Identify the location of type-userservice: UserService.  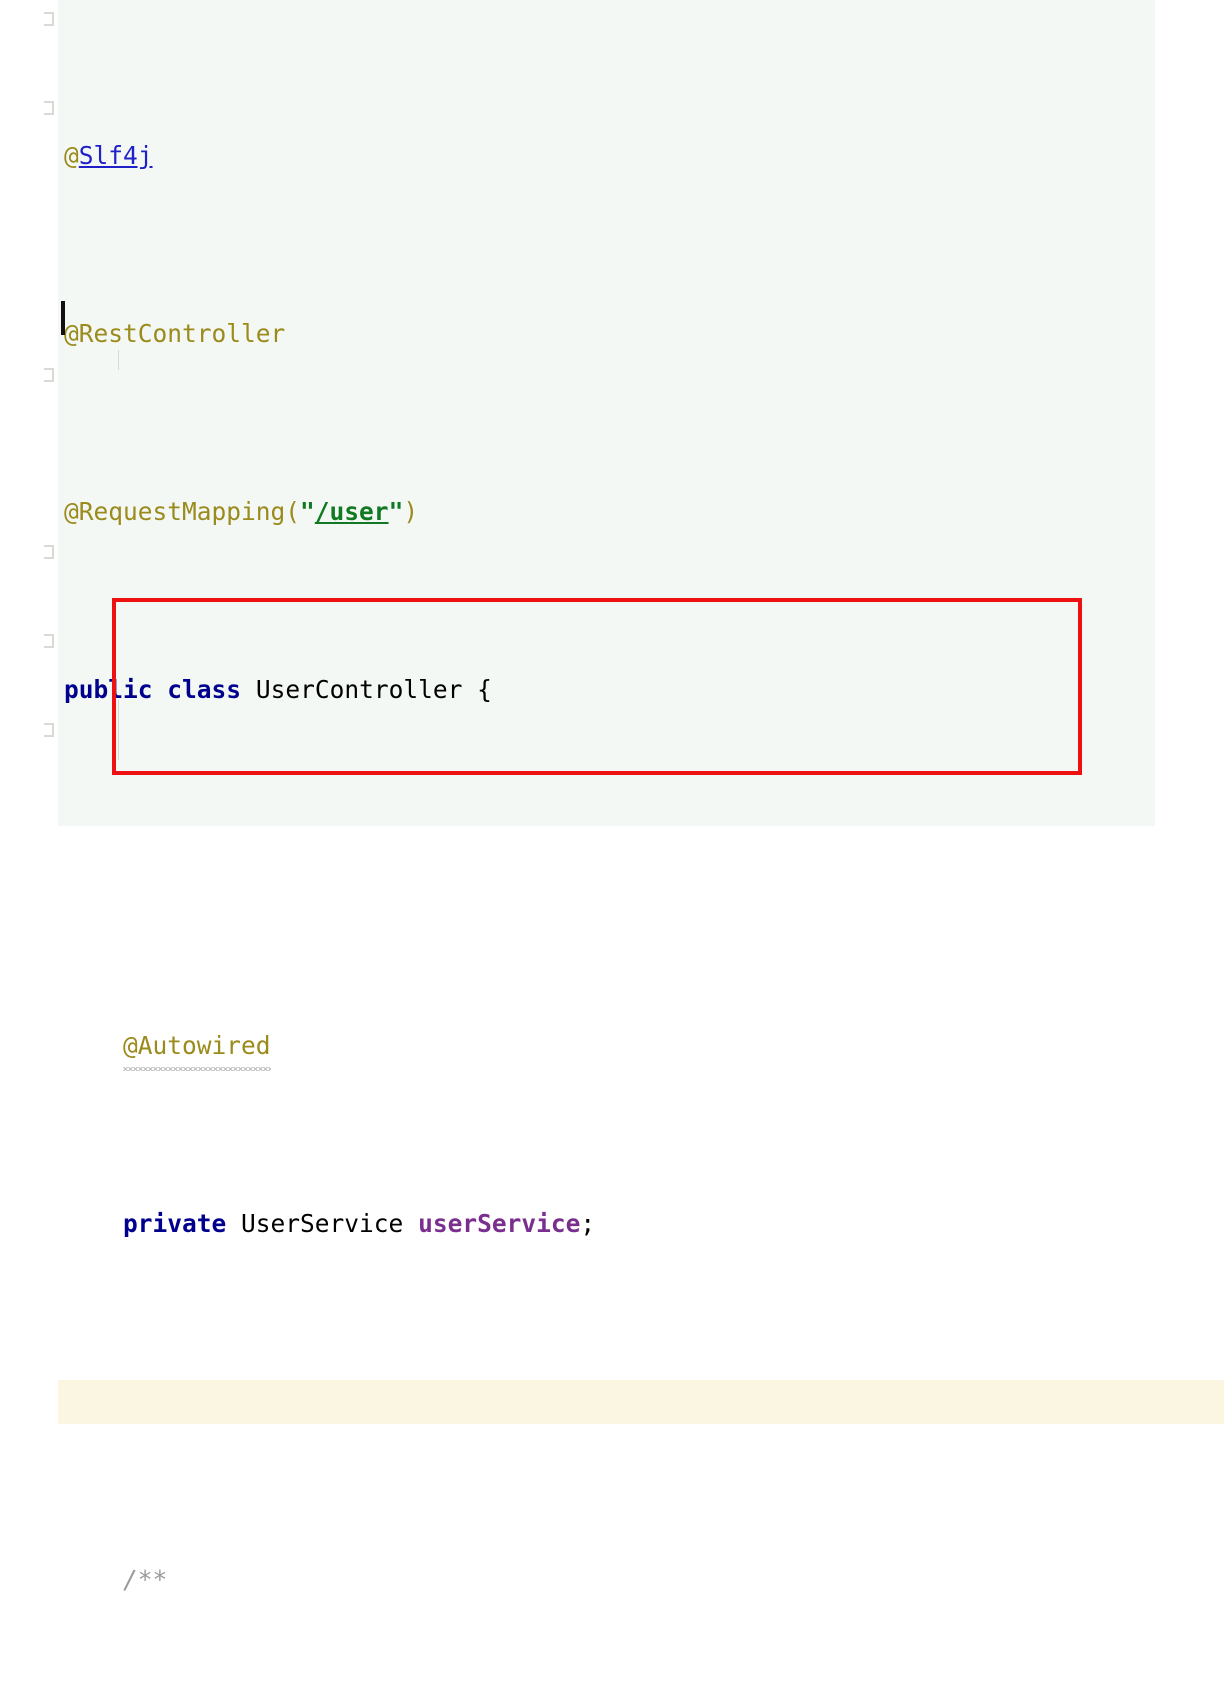
(322, 1223).